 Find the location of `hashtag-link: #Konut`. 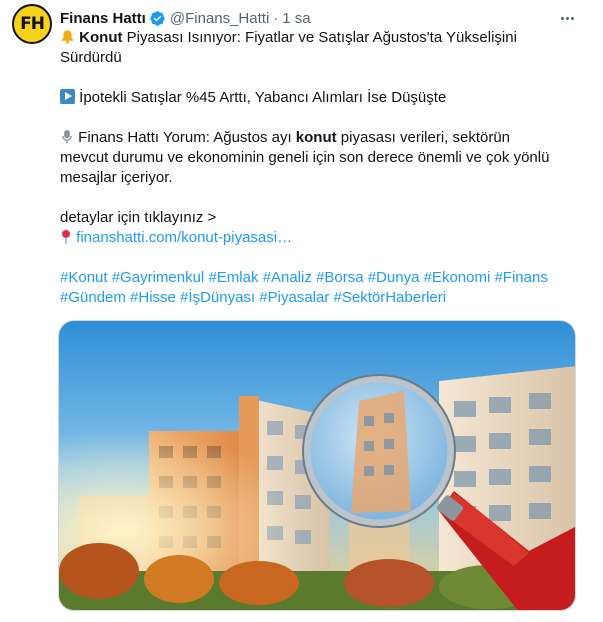

hashtag-link: #Konut is located at coordinates (84, 277).